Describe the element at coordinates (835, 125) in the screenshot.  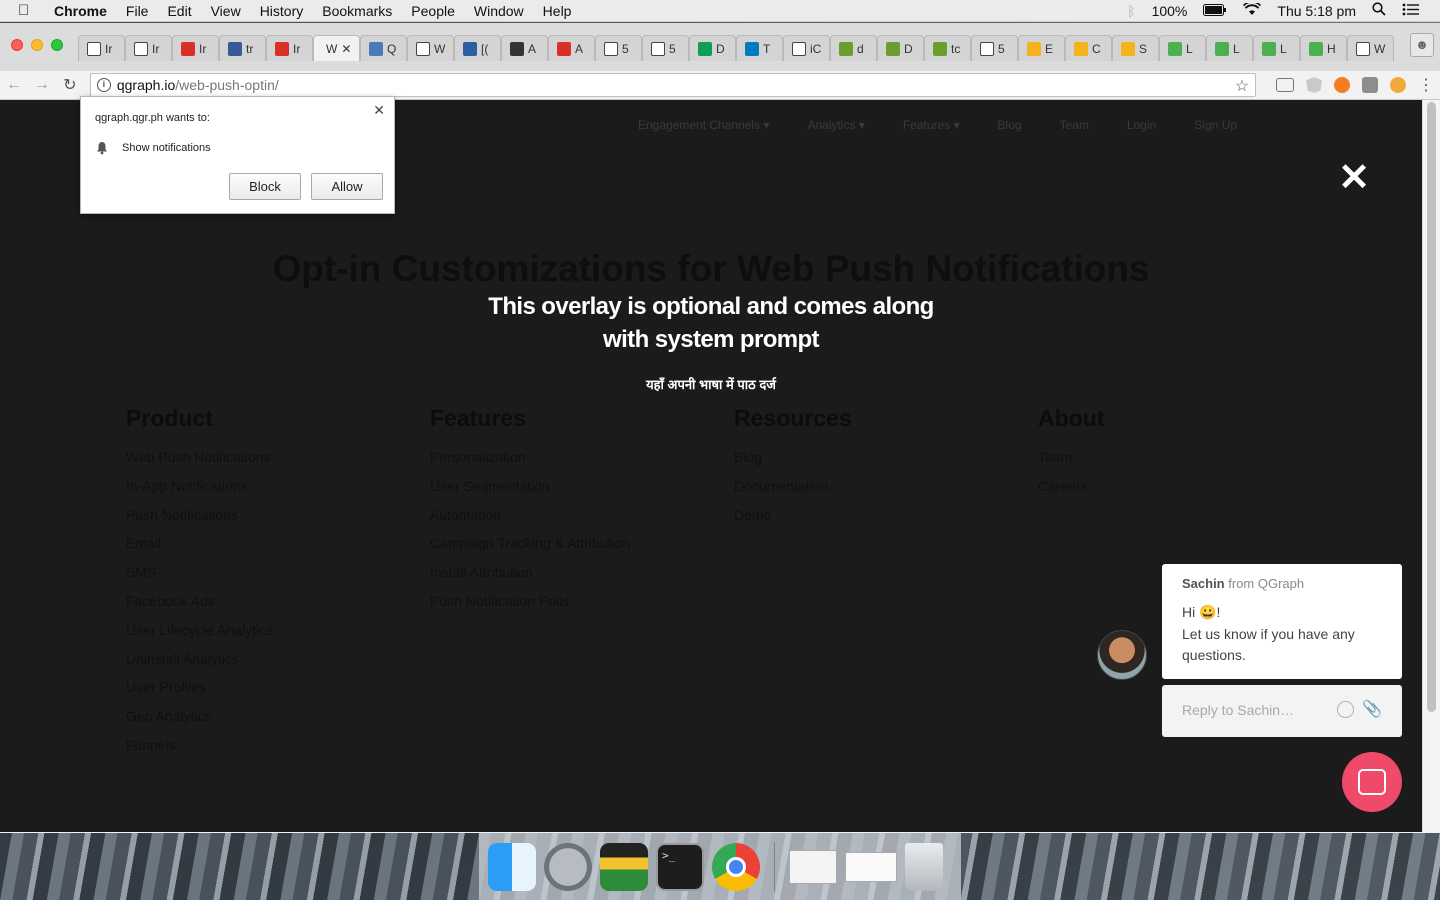
I see `nav-analytics: Analytics ▾` at that location.